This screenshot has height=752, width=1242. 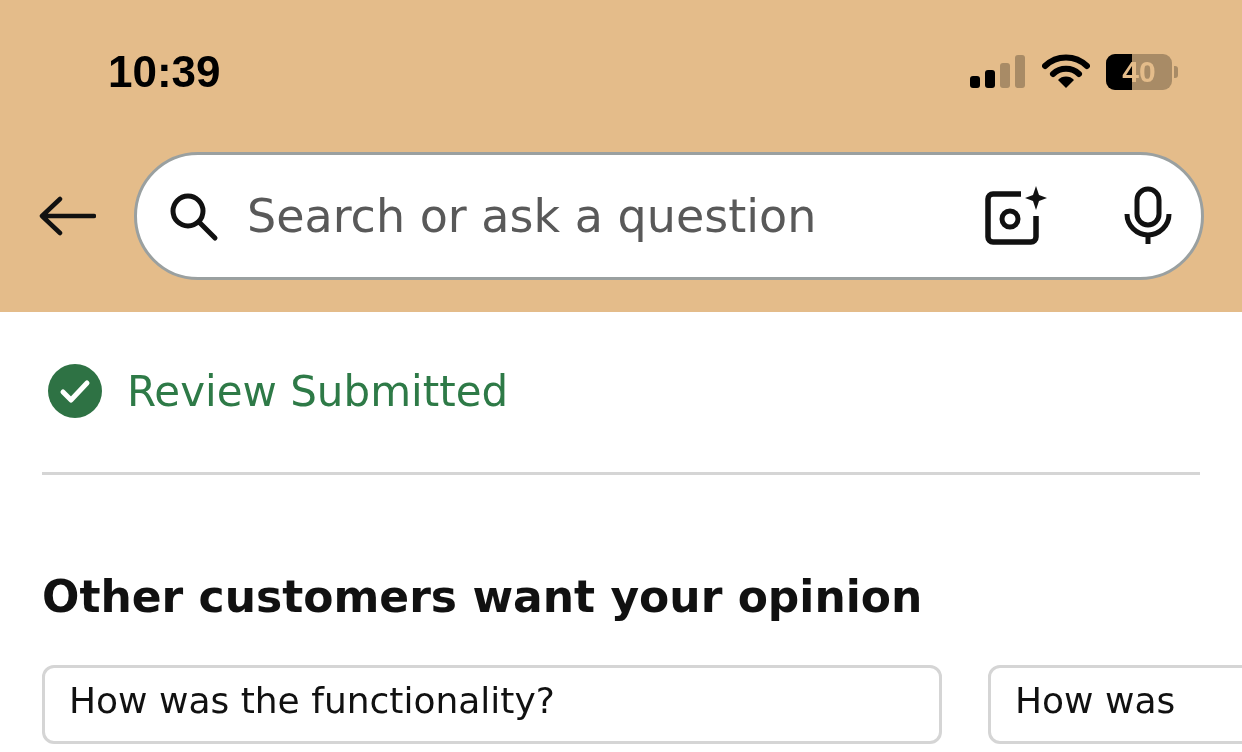 I want to click on camera-icon, so click(x=1015, y=216).